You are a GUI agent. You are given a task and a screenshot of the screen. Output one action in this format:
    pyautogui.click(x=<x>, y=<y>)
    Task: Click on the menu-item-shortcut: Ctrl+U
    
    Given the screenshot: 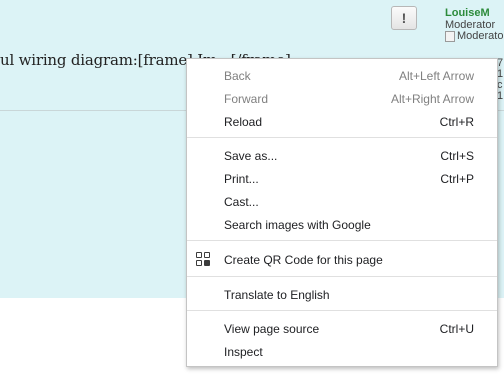 What is the action you would take?
    pyautogui.click(x=456, y=328)
    